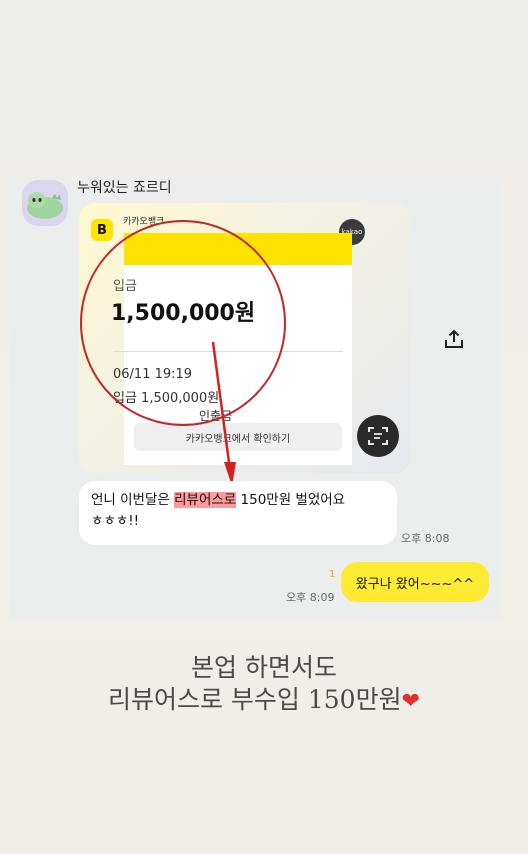  Describe the element at coordinates (205, 500) in the screenshot. I see `message-highlight: 리뷰어스로` at that location.